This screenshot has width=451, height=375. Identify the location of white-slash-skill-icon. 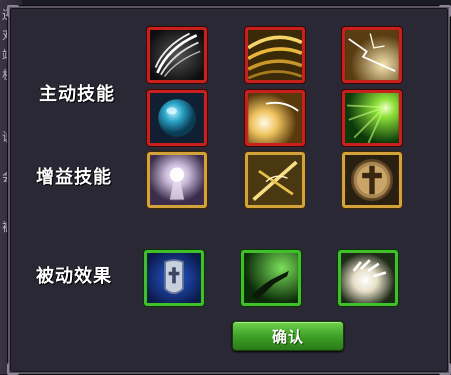
(177, 55).